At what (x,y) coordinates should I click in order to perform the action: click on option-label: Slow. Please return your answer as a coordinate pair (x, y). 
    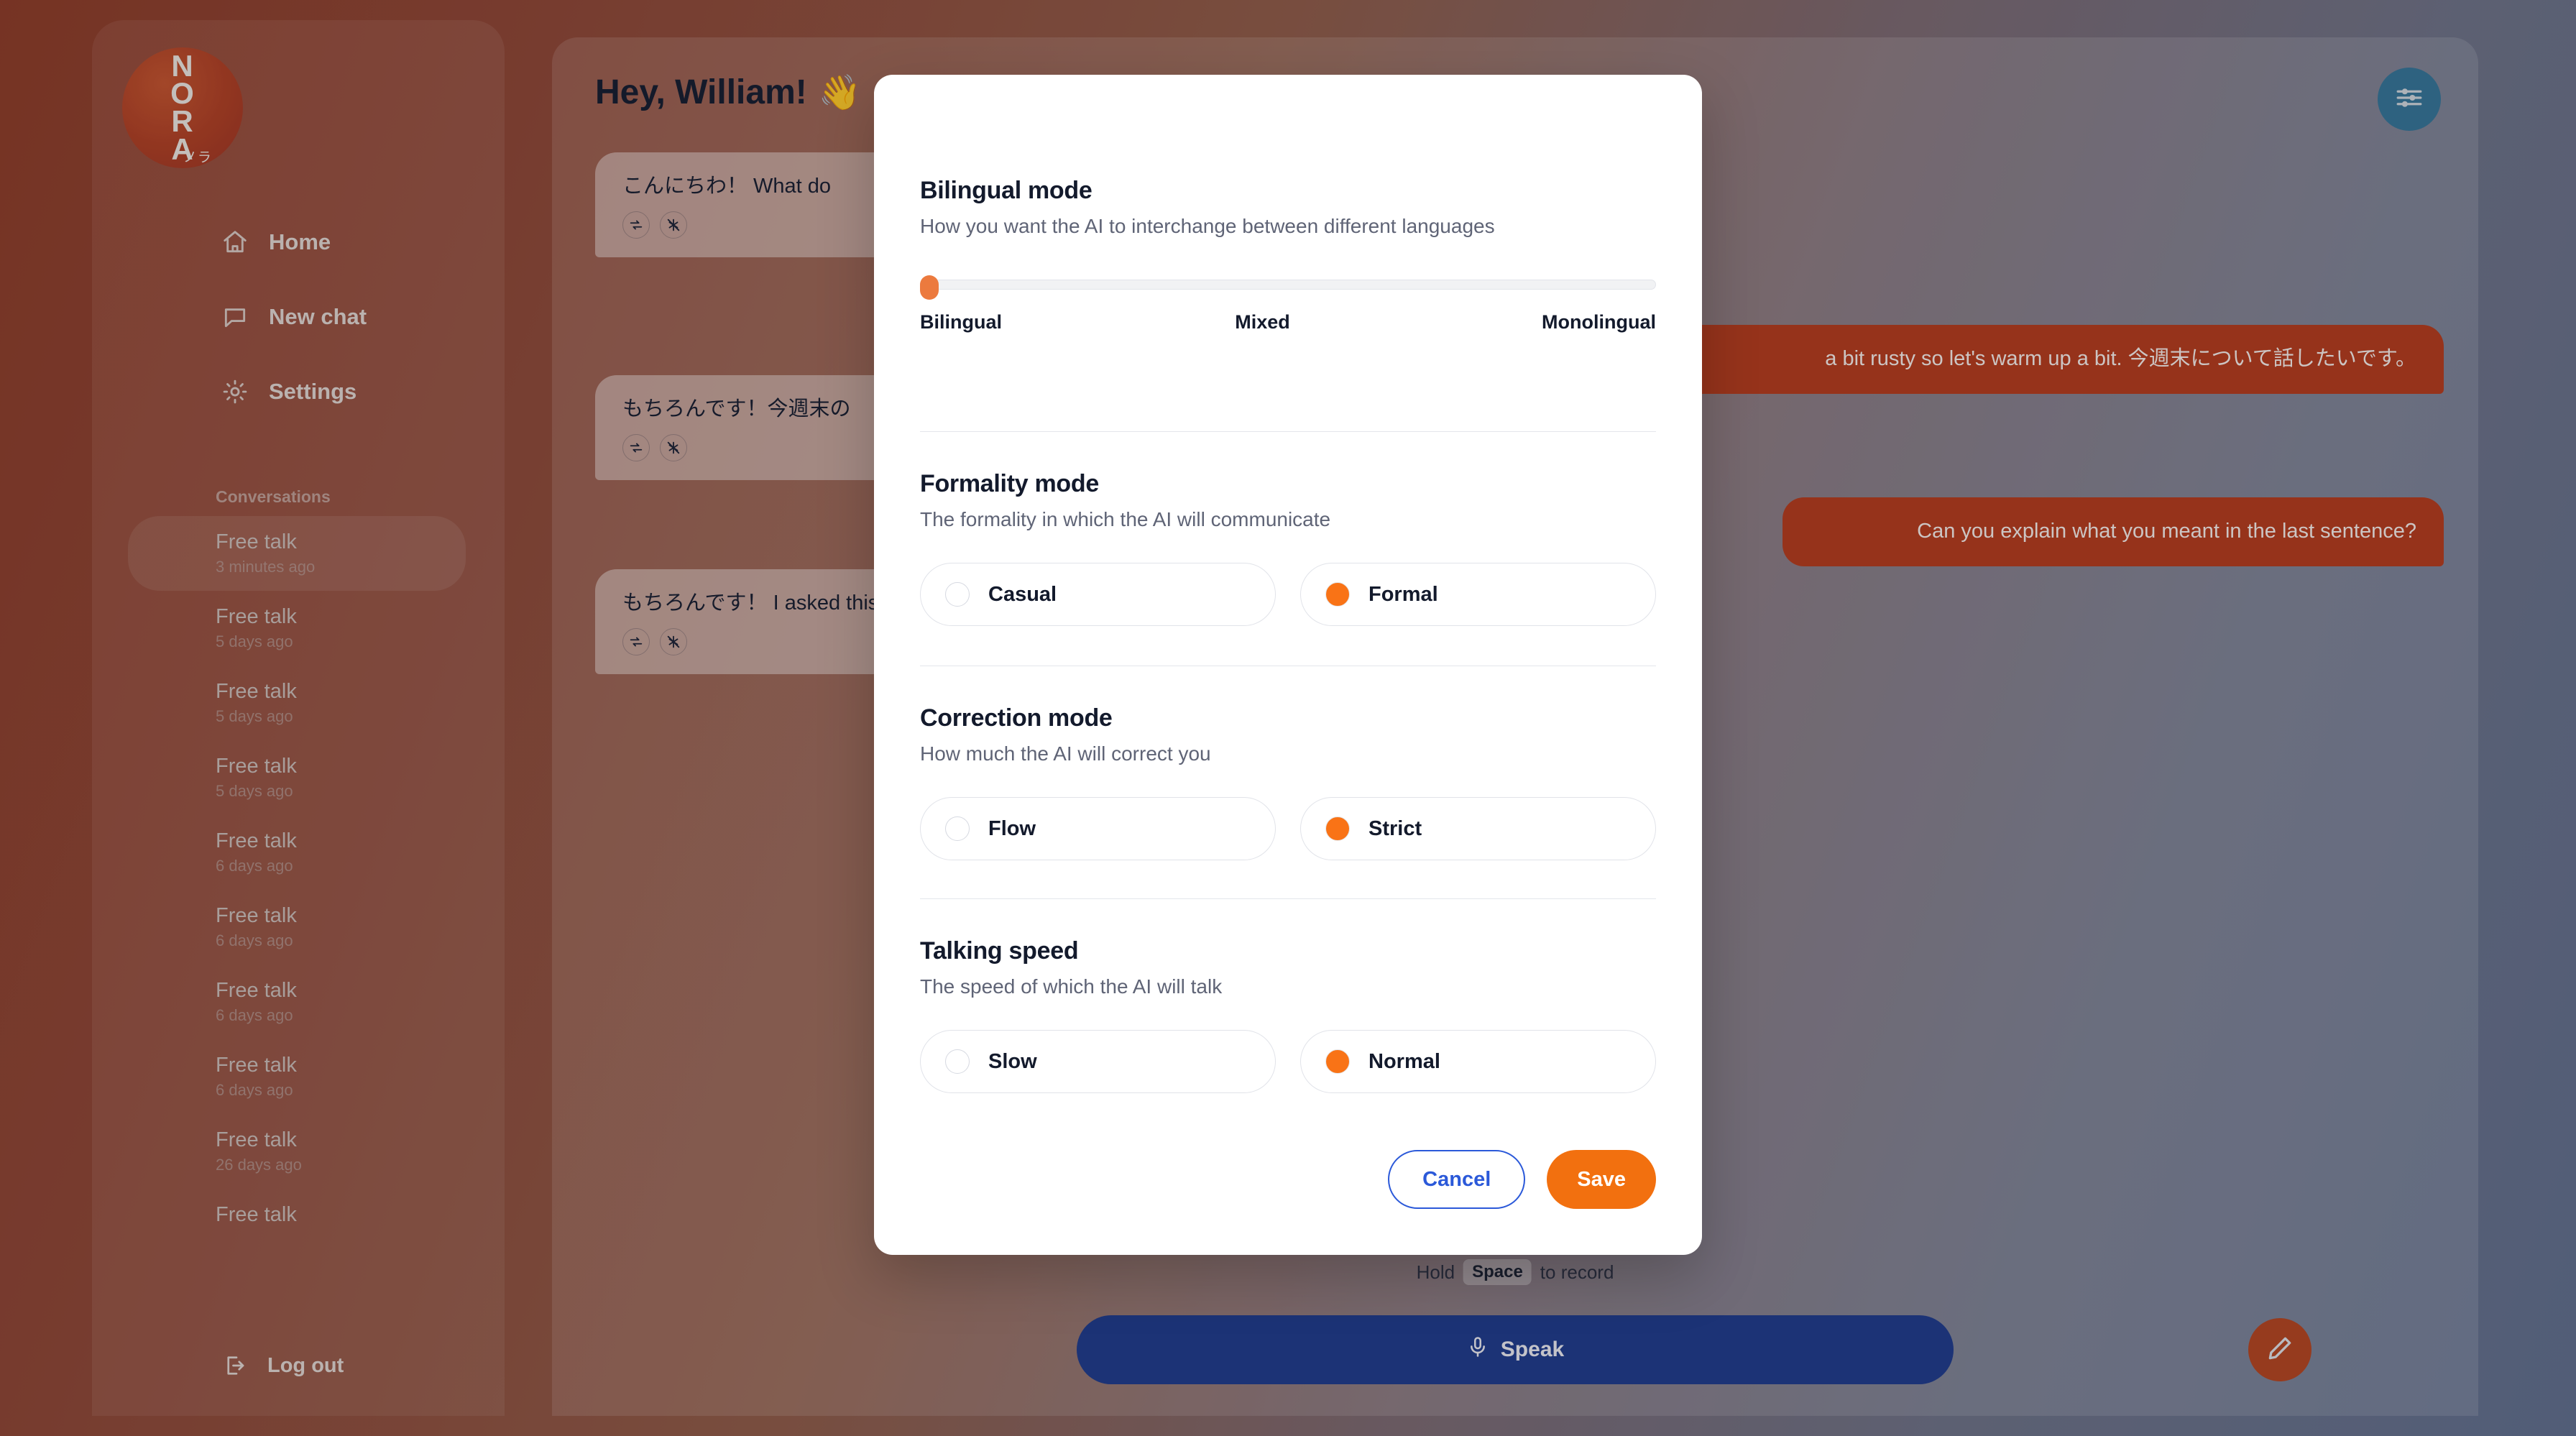
    Looking at the image, I should click on (1012, 1061).